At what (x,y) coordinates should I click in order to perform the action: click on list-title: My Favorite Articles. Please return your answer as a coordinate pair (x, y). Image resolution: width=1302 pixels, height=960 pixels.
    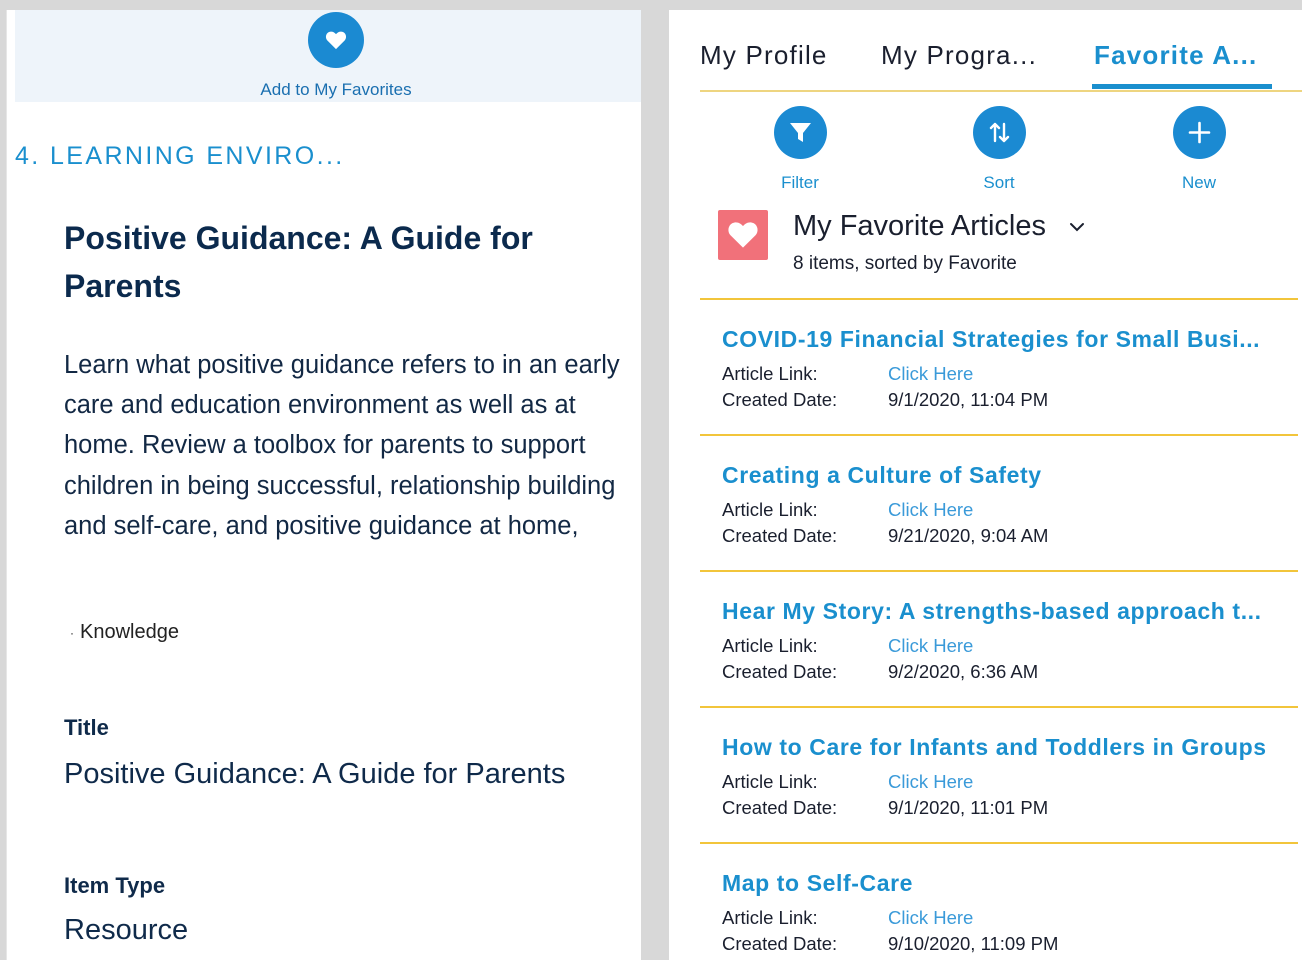
    Looking at the image, I should click on (919, 226).